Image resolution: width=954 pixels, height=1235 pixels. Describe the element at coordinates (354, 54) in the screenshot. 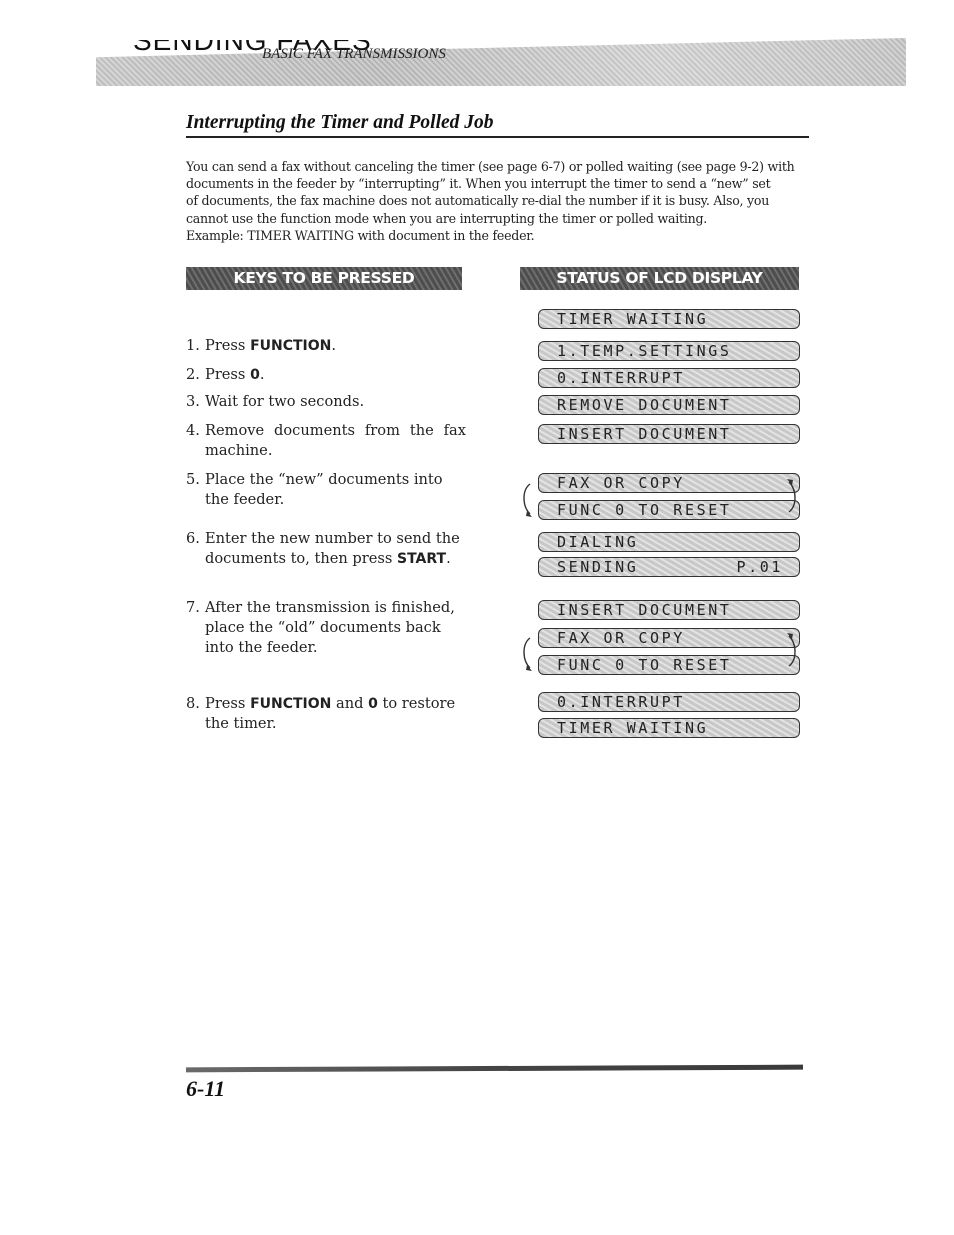

I see `section-header: BASIC FAX TRANSMISSIONS` at that location.